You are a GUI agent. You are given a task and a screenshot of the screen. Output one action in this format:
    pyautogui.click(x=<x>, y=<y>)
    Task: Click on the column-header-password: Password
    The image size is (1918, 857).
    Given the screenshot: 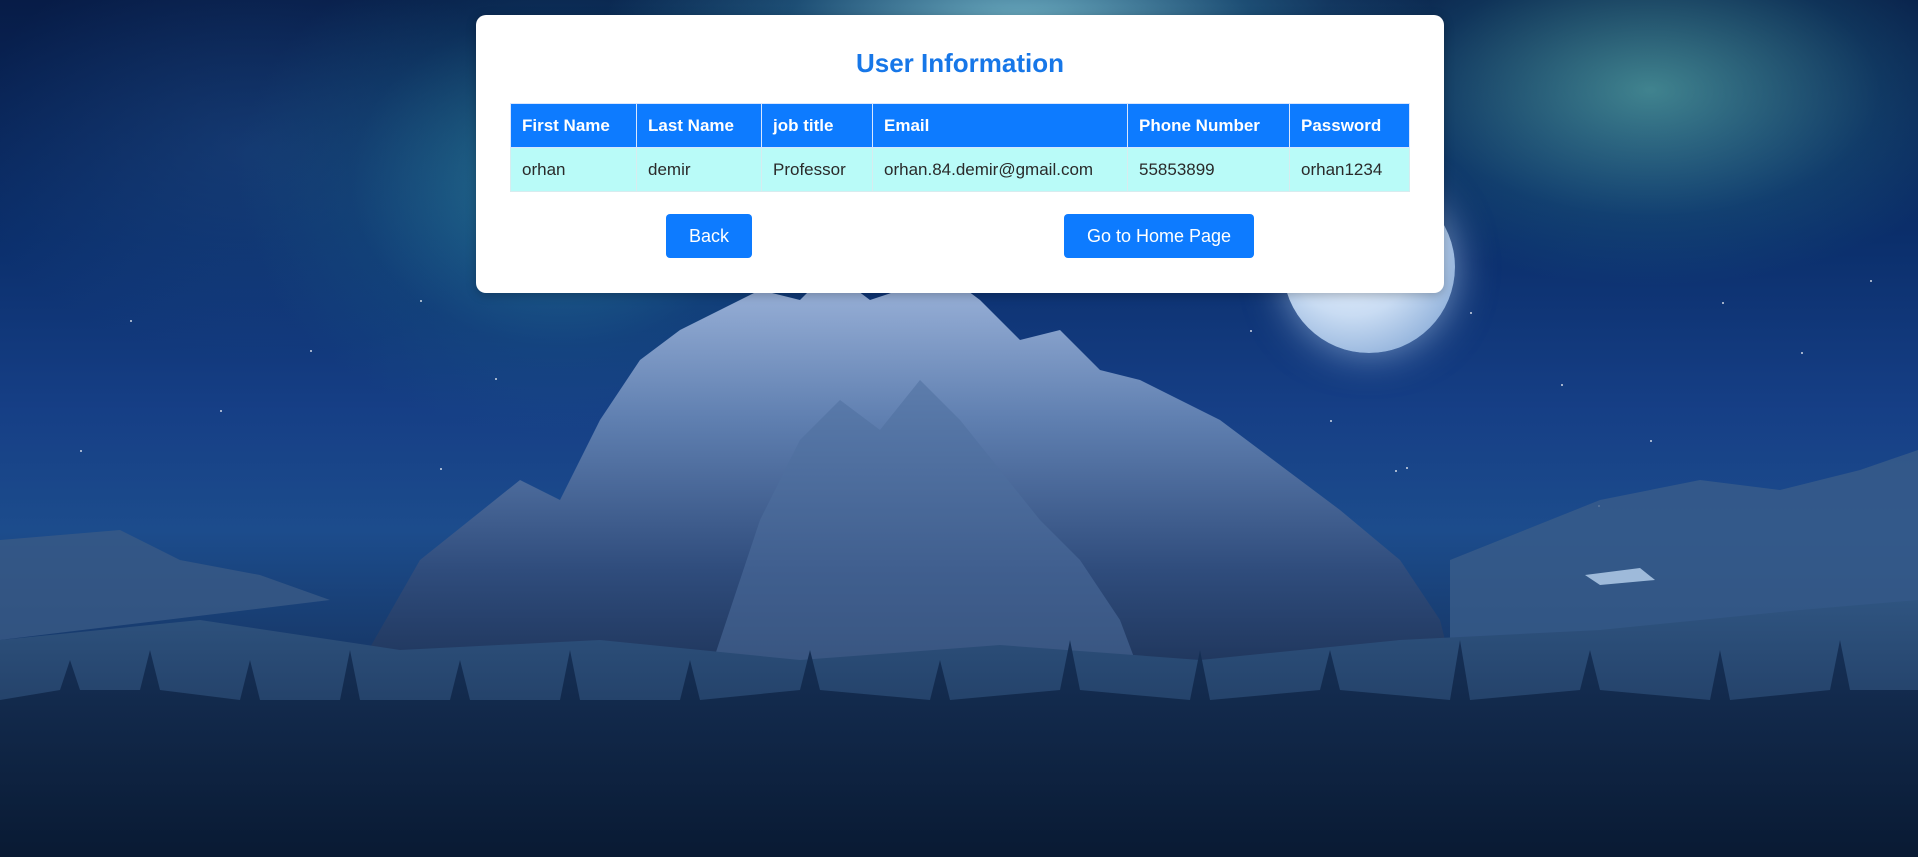 What is the action you would take?
    pyautogui.click(x=1349, y=125)
    